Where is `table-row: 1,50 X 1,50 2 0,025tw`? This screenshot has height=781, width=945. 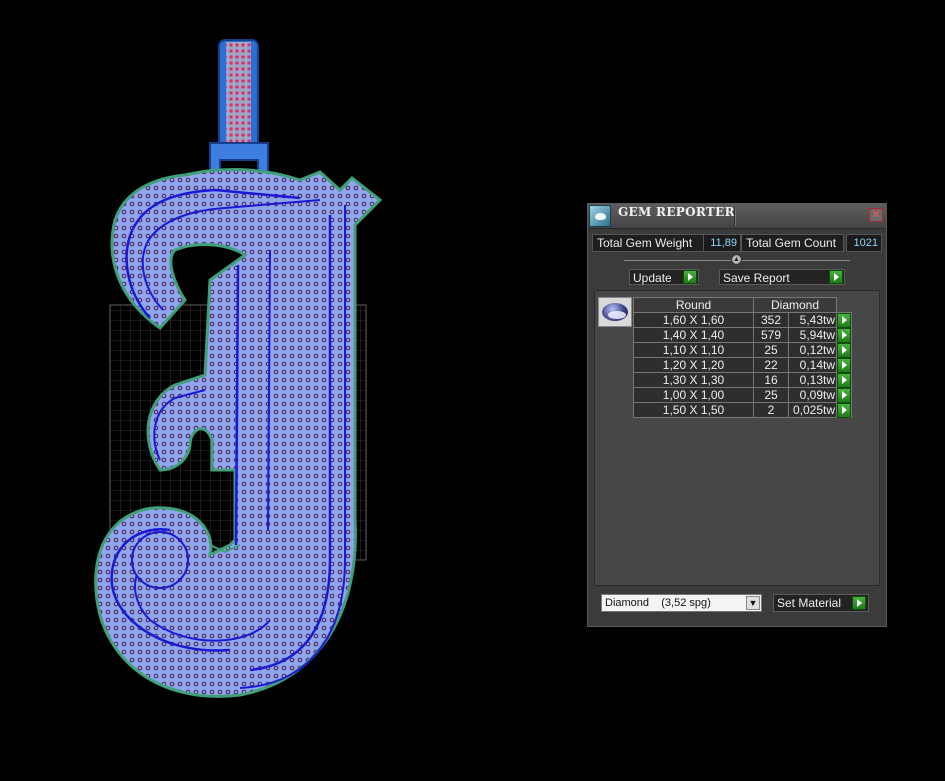
table-row: 1,50 X 1,50 2 0,025tw is located at coordinates (742, 410).